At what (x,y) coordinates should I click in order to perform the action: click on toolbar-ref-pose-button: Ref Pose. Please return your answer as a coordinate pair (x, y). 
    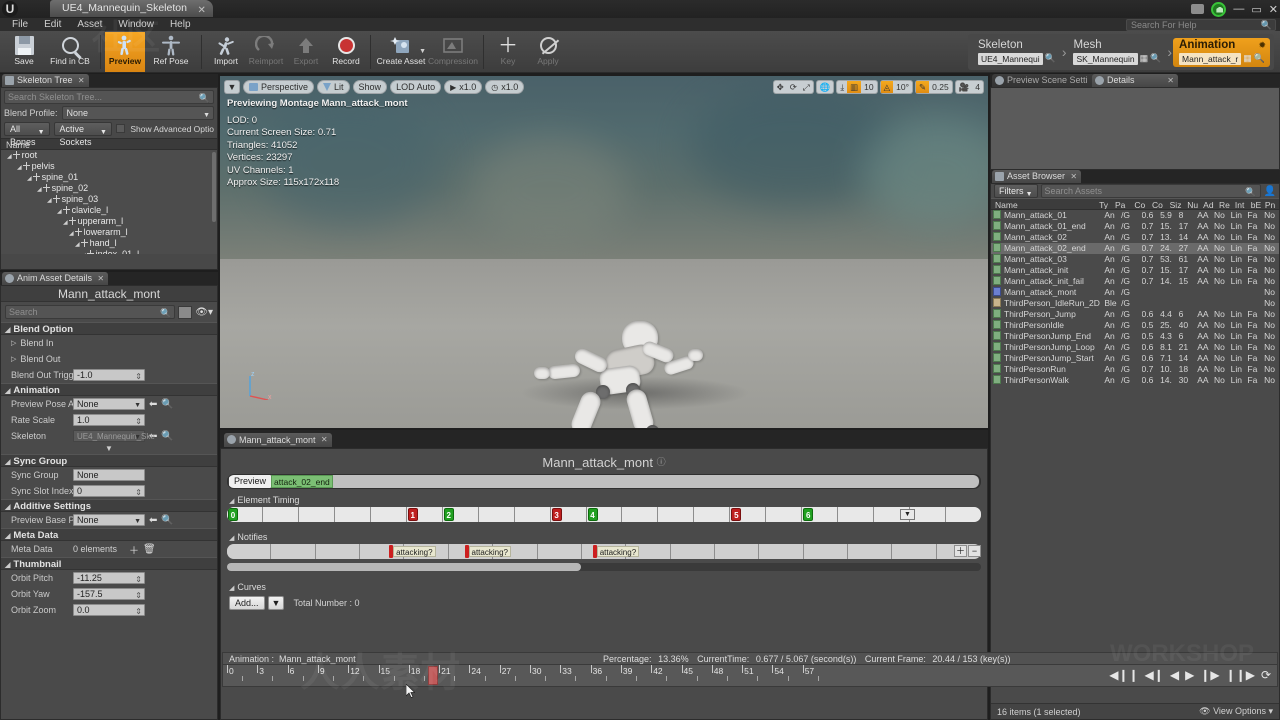
    Looking at the image, I should click on (171, 52).